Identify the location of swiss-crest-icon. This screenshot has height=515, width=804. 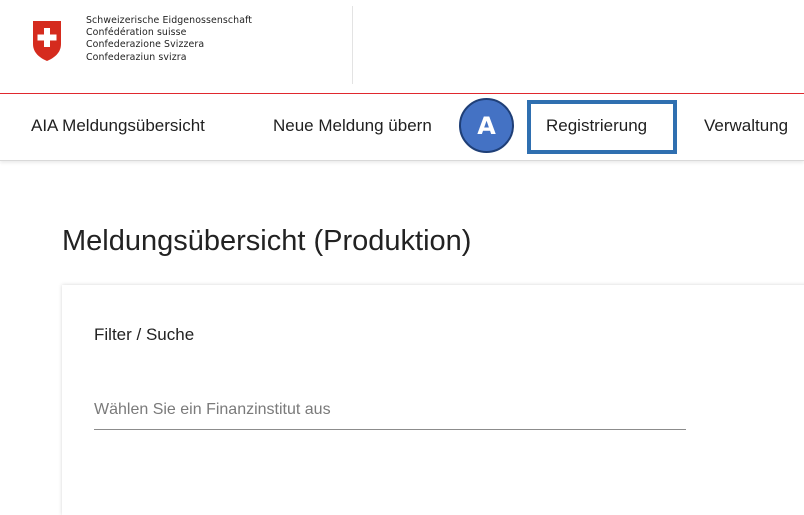
(47, 41).